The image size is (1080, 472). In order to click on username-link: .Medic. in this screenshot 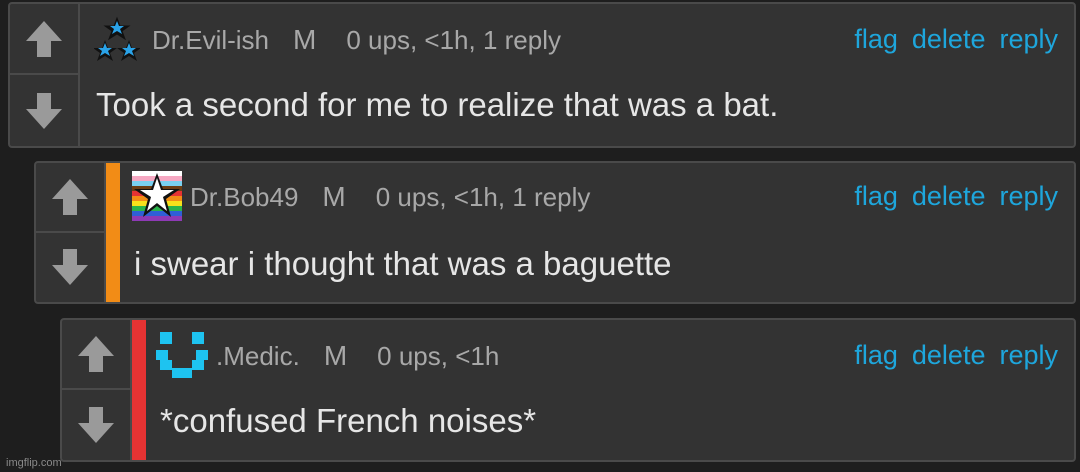, I will do `click(258, 356)`.